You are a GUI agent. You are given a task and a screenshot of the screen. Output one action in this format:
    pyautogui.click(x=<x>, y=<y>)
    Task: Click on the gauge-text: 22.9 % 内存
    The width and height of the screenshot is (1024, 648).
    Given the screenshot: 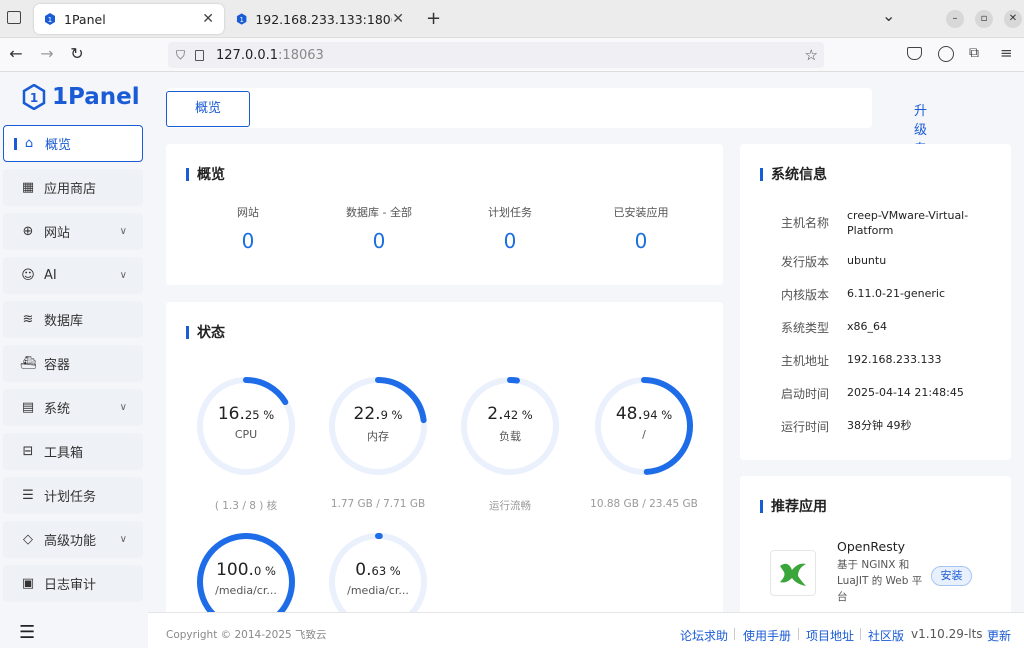 What is the action you would take?
    pyautogui.click(x=378, y=424)
    